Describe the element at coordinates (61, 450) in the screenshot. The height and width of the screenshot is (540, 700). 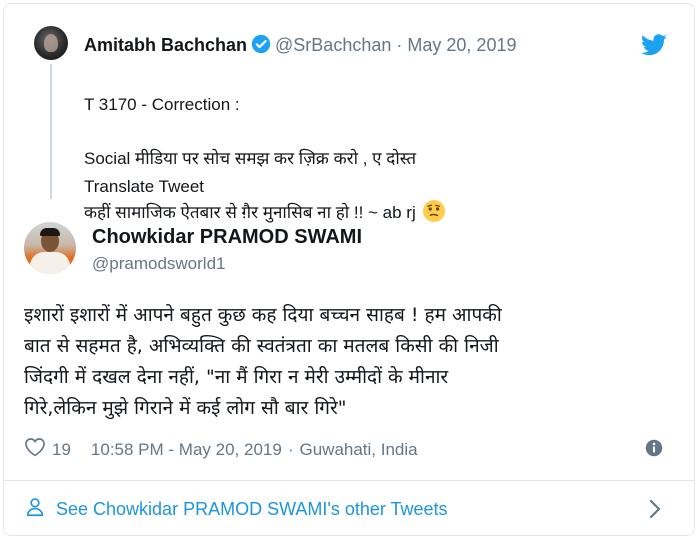
I see `like-count: 19` at that location.